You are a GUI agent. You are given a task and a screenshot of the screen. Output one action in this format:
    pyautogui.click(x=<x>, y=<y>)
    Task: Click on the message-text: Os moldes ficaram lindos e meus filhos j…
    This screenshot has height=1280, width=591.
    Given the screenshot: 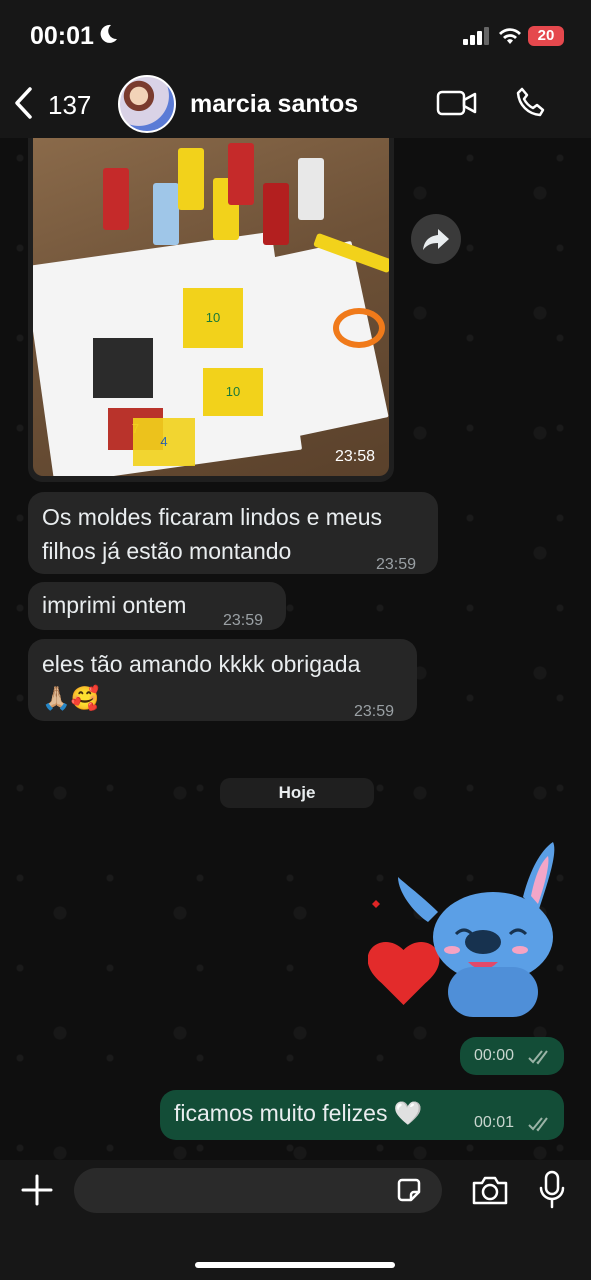 What is the action you would take?
    pyautogui.click(x=212, y=534)
    